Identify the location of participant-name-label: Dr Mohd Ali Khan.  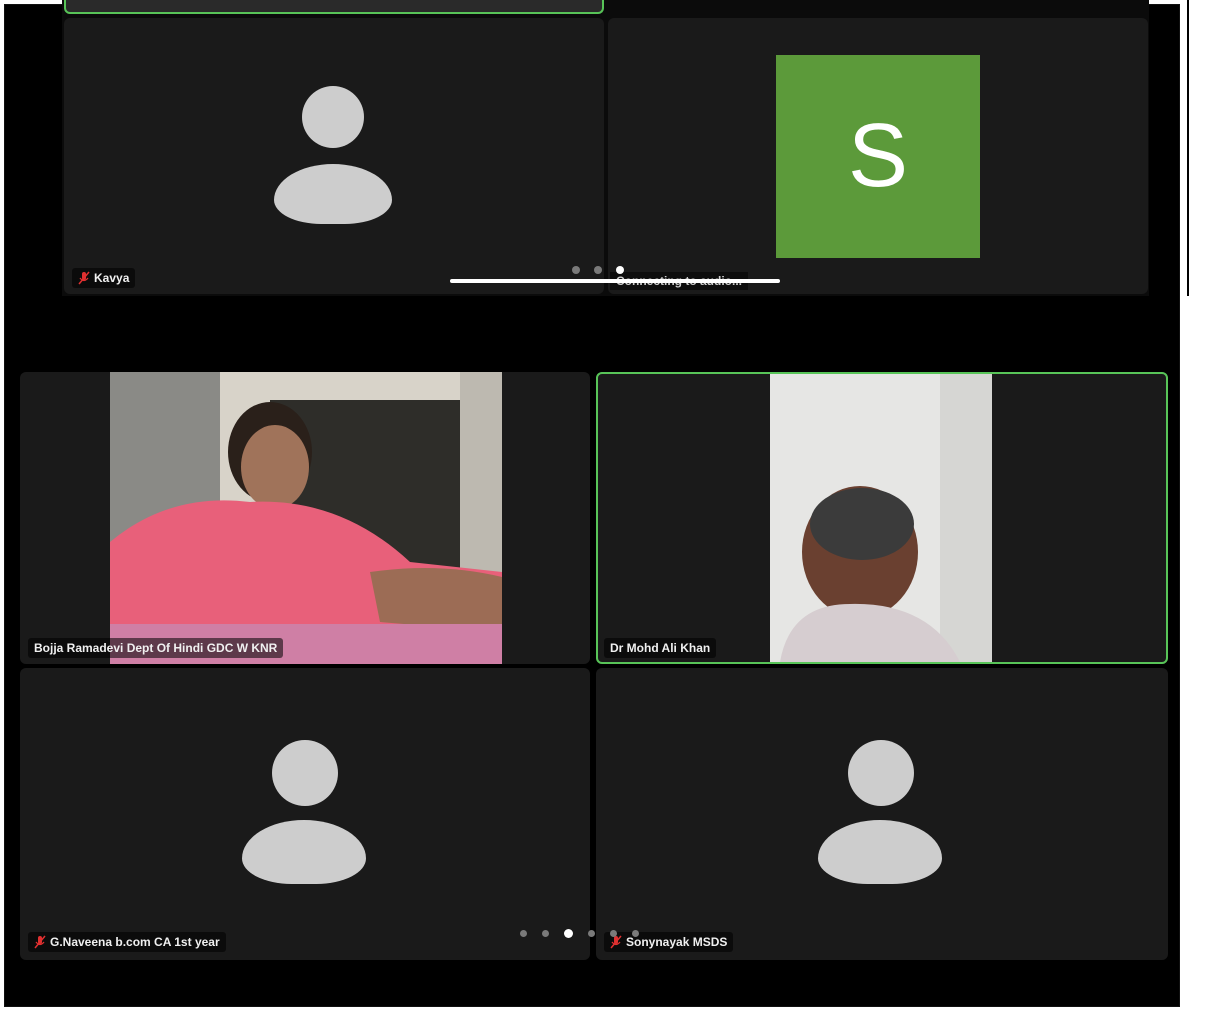
(660, 648).